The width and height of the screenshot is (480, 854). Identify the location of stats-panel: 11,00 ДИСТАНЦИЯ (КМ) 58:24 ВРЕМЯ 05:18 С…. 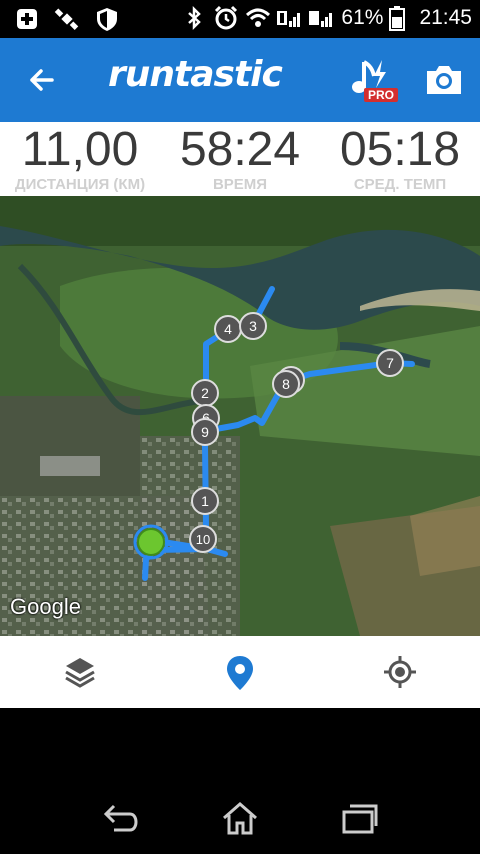
(240, 159).